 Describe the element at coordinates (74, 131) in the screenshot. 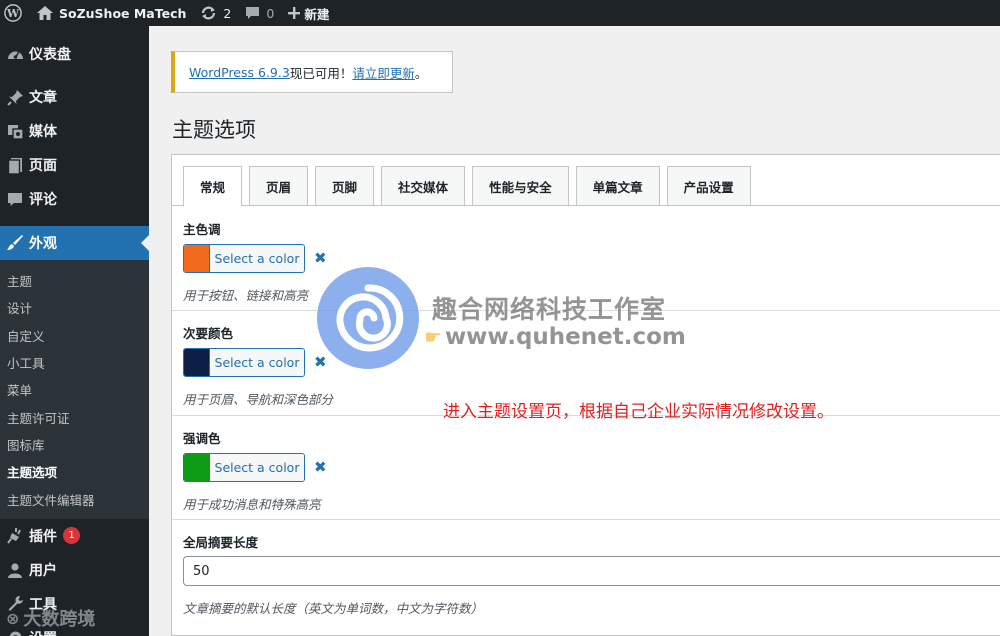

I see `menu-media: 媒体` at that location.